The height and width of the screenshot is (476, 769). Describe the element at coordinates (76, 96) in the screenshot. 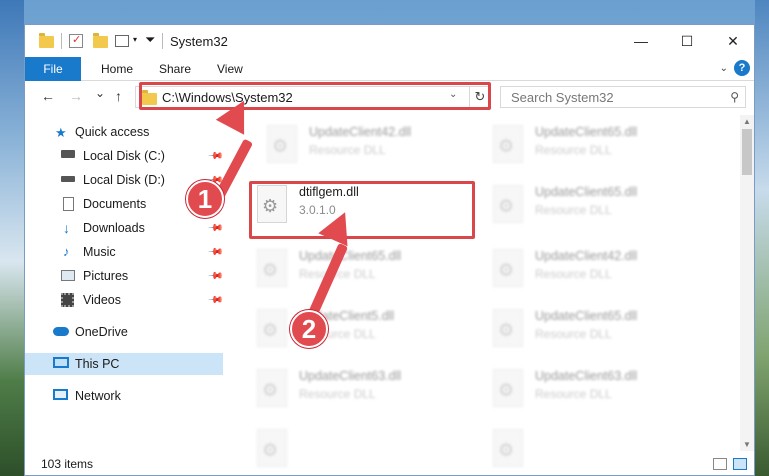

I see `forward-button: →` at that location.